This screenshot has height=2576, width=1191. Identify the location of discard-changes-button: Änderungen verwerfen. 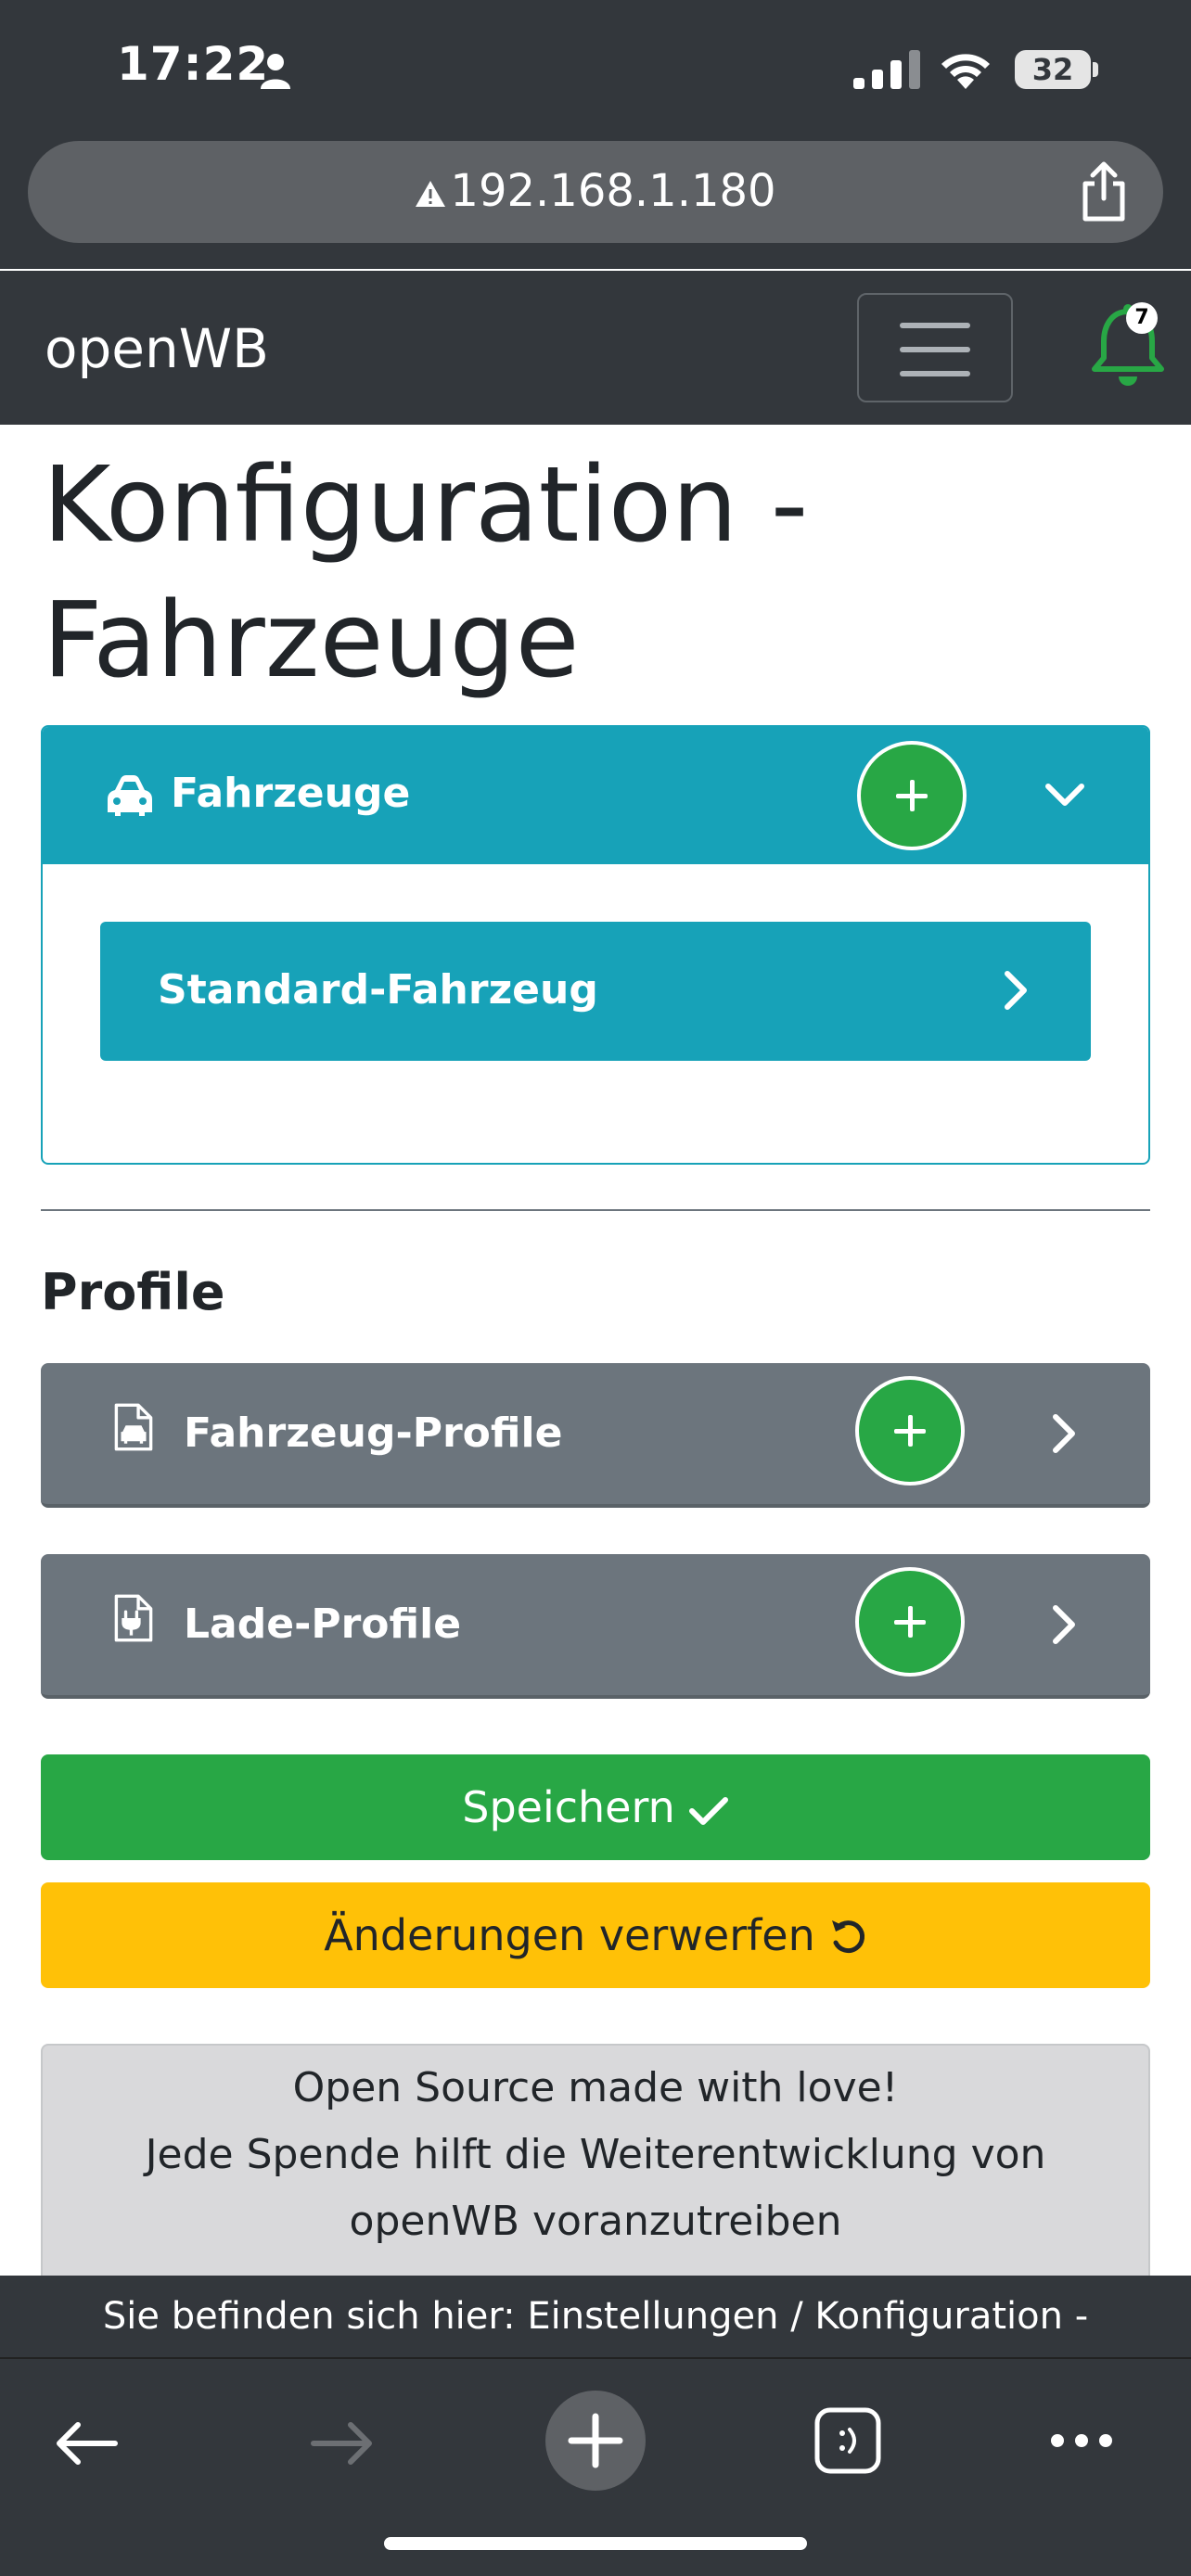
(595, 1935).